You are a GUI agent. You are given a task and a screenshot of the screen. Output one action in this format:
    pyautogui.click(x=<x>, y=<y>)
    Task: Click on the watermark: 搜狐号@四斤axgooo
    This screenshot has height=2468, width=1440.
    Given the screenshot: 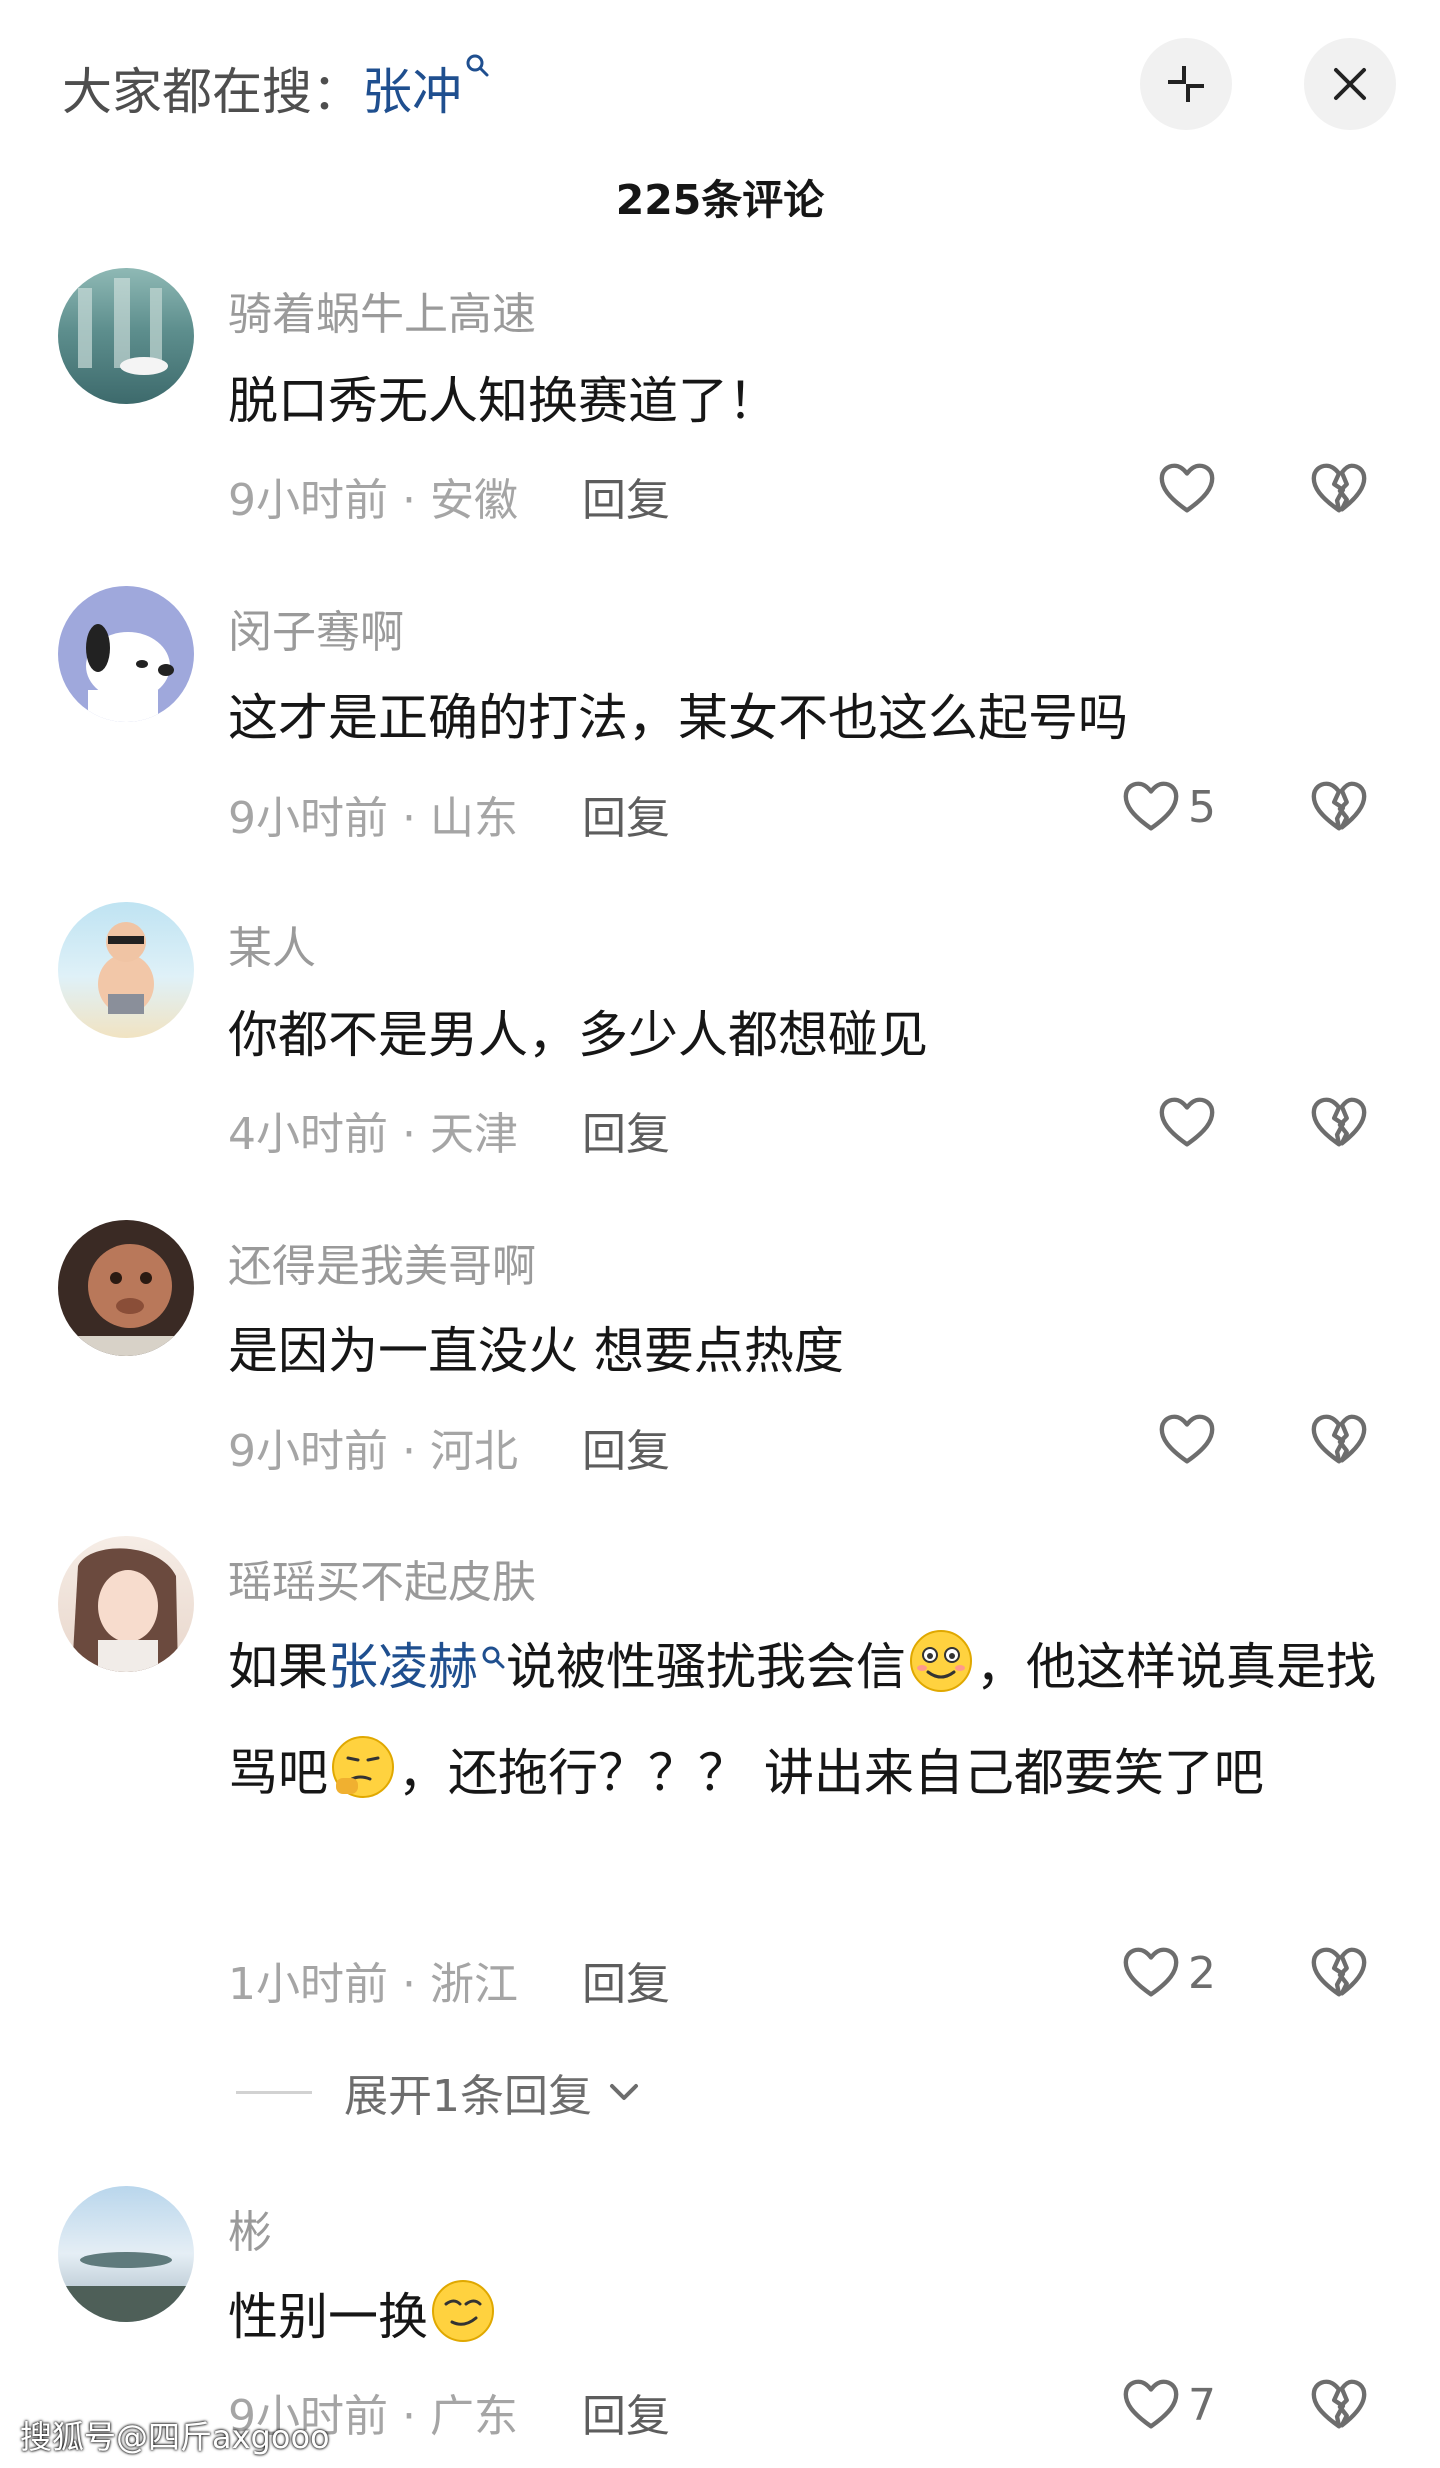 What is the action you would take?
    pyautogui.click(x=175, y=2437)
    